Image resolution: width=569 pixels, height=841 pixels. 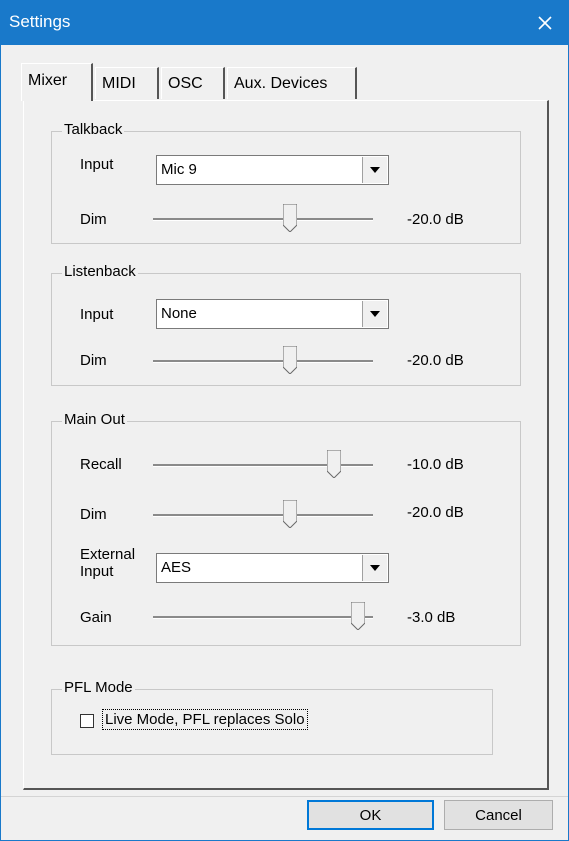 What do you see at coordinates (284, 23) in the screenshot?
I see `title-bar: Settings` at bounding box center [284, 23].